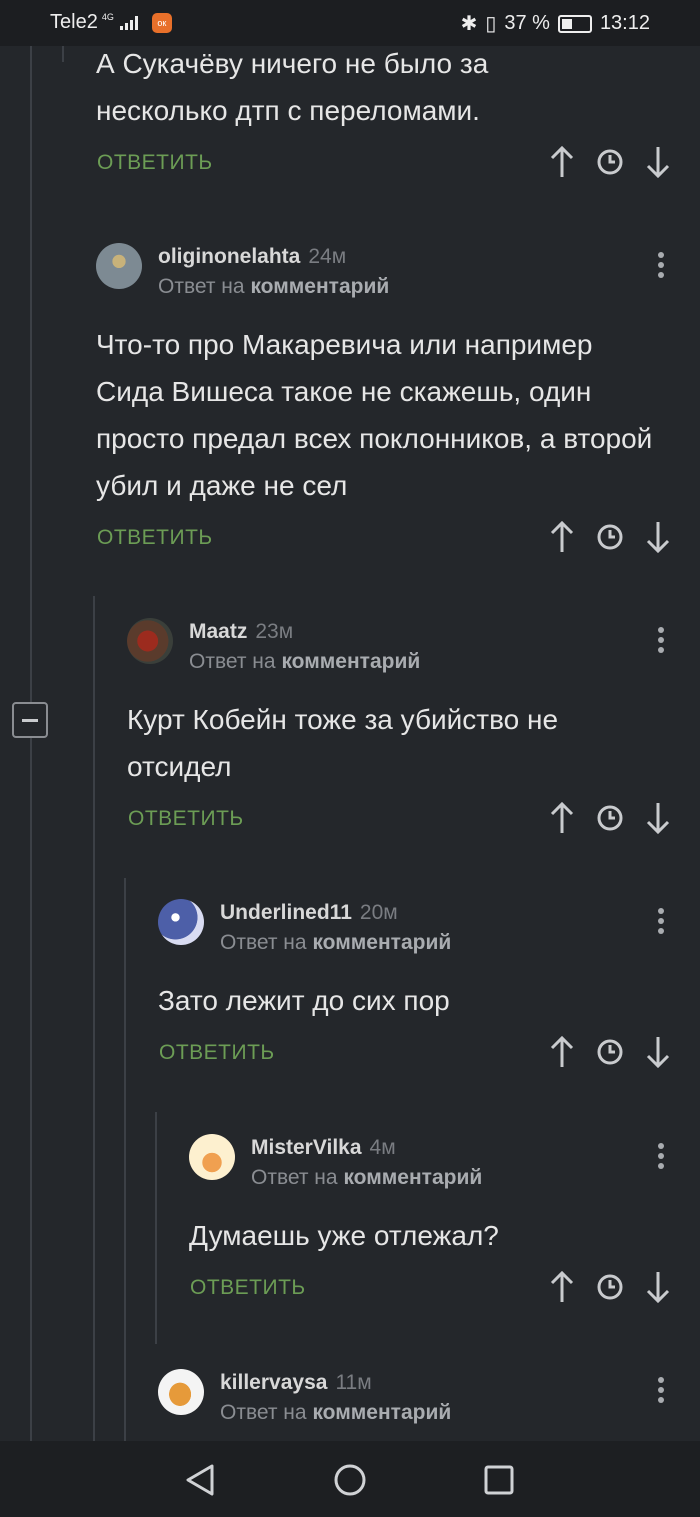 This screenshot has height=1517, width=700. Describe the element at coordinates (344, 1235) in the screenshot. I see `comment-text: Думаешь уже отлежал?` at that location.